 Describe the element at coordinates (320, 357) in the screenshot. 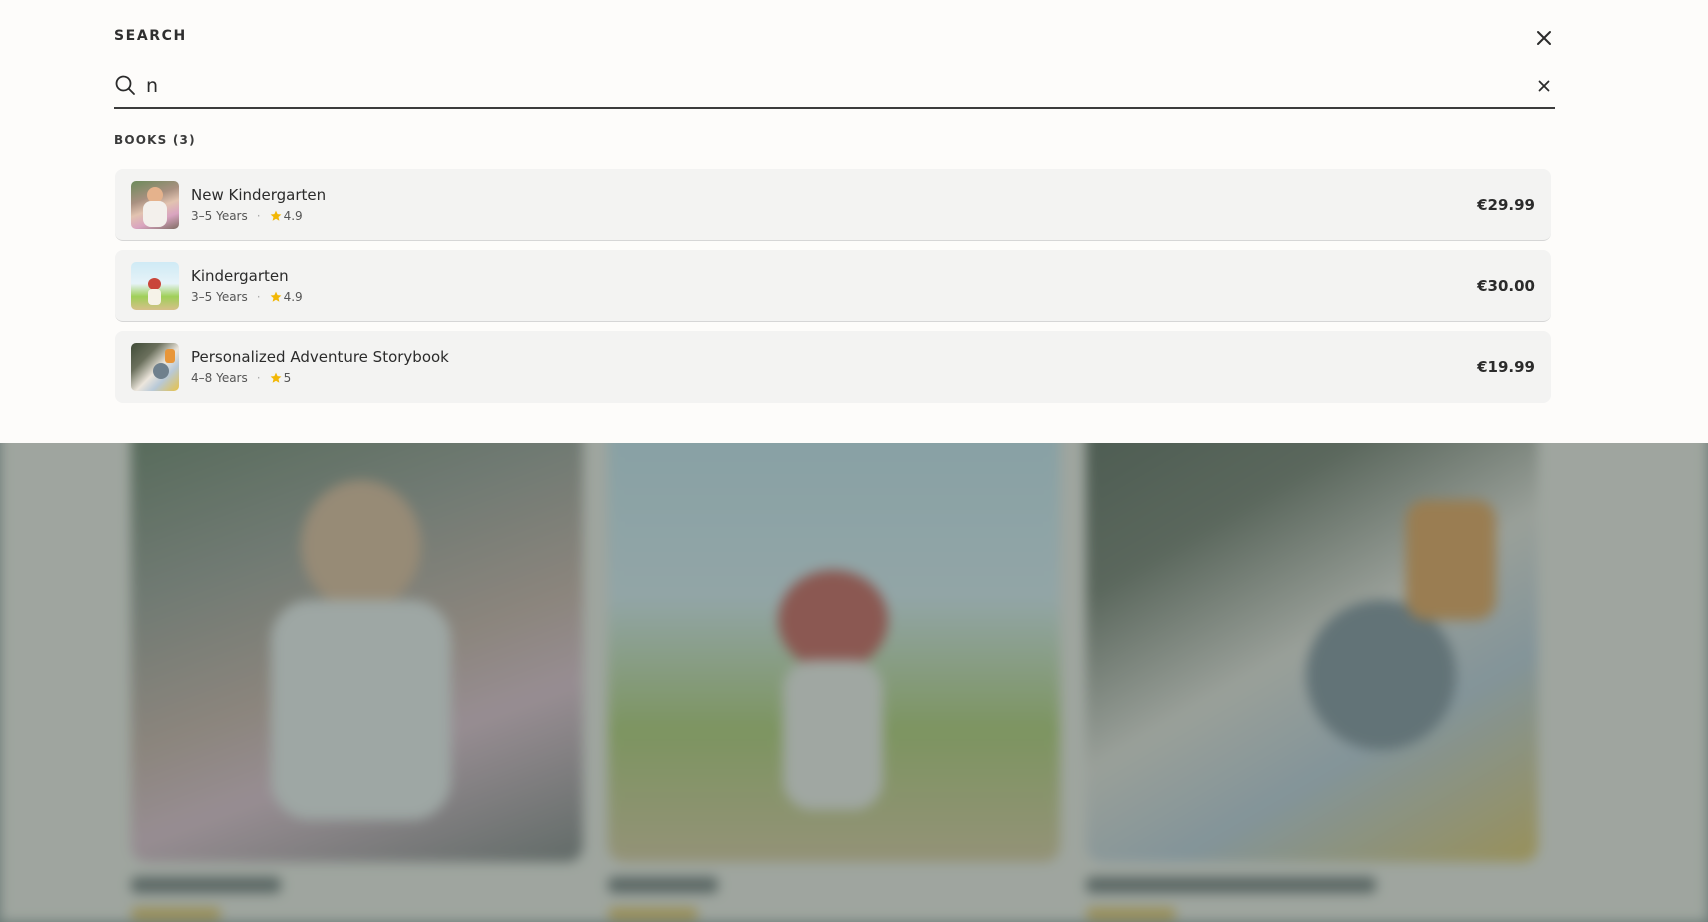

I see `result-title: Personalized Adventure Storybook` at that location.